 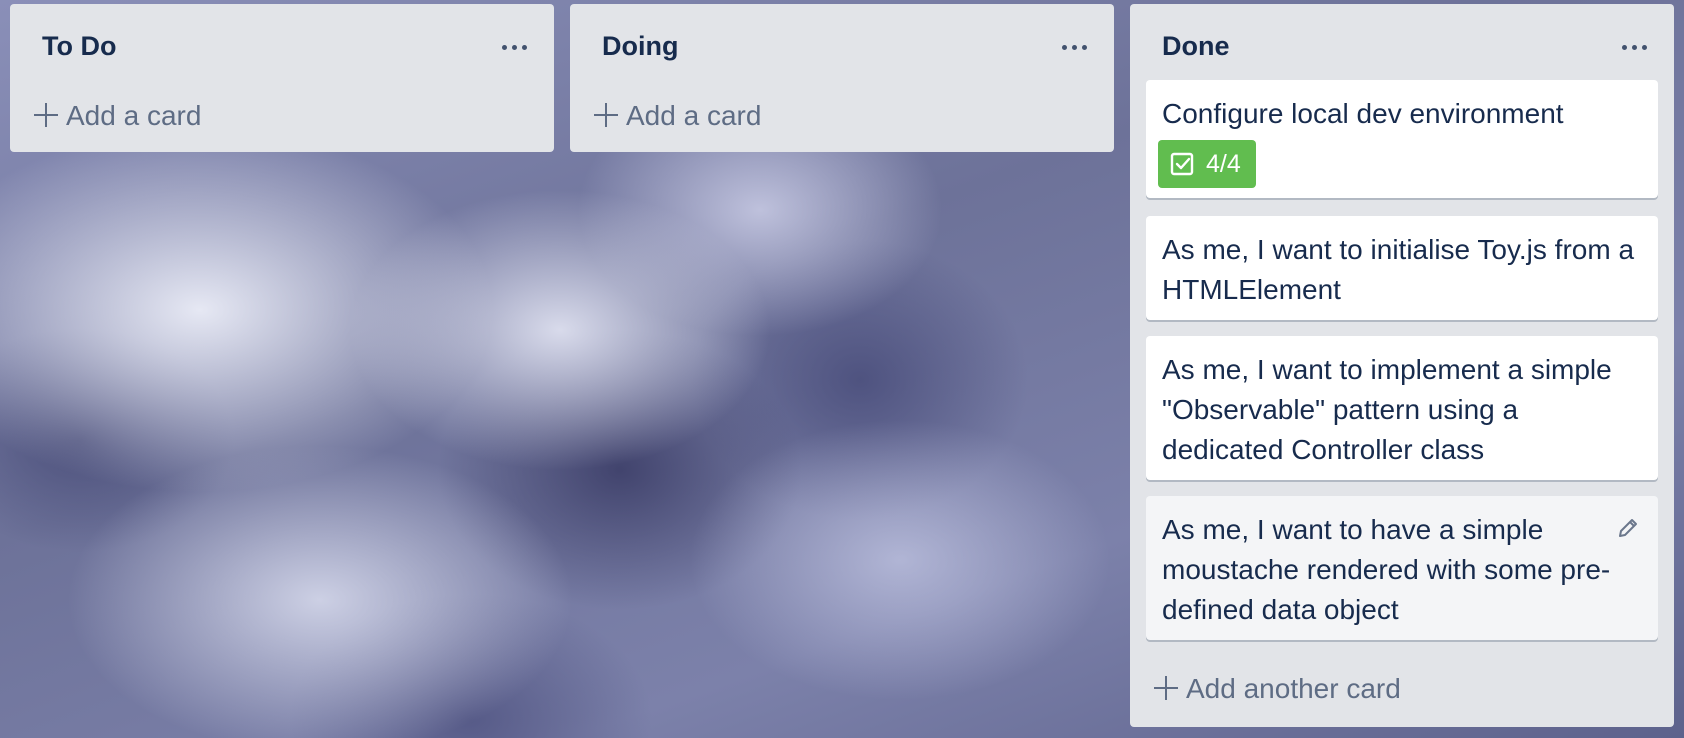 I want to click on list-to-do: To Do Add a card, so click(x=282, y=78).